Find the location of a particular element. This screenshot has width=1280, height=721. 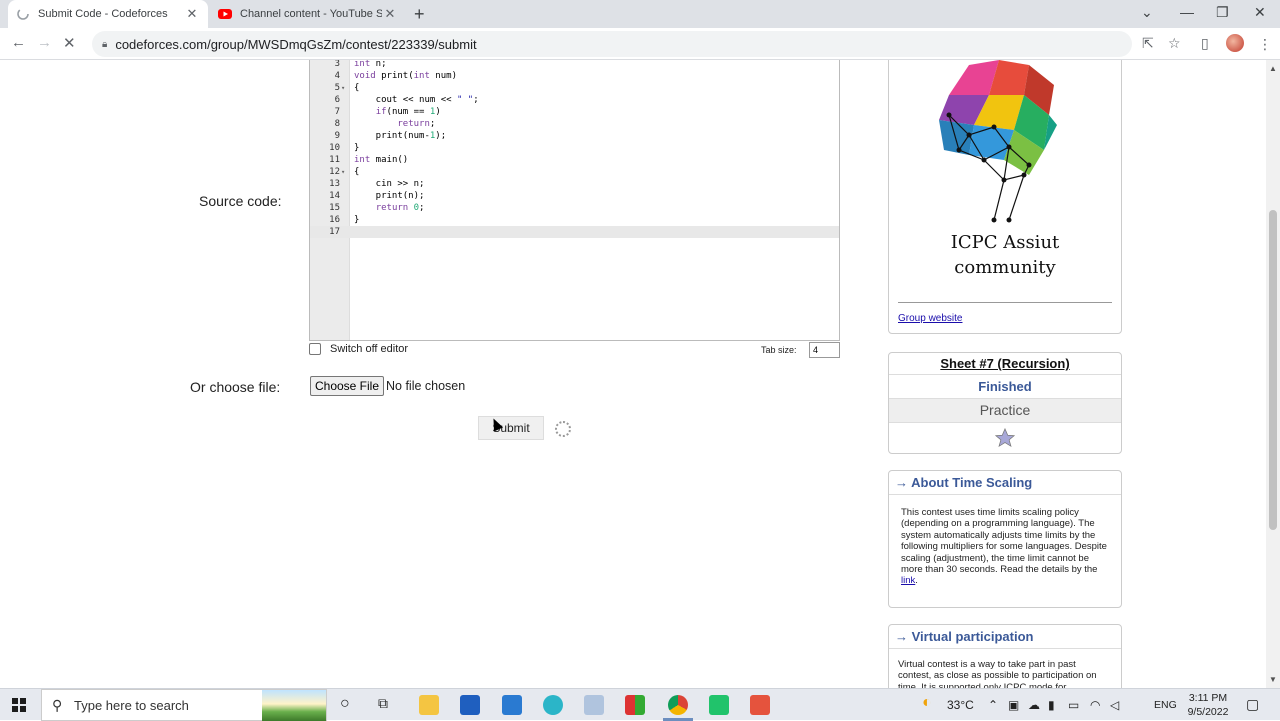

line-number: 13 is located at coordinates (334, 184).